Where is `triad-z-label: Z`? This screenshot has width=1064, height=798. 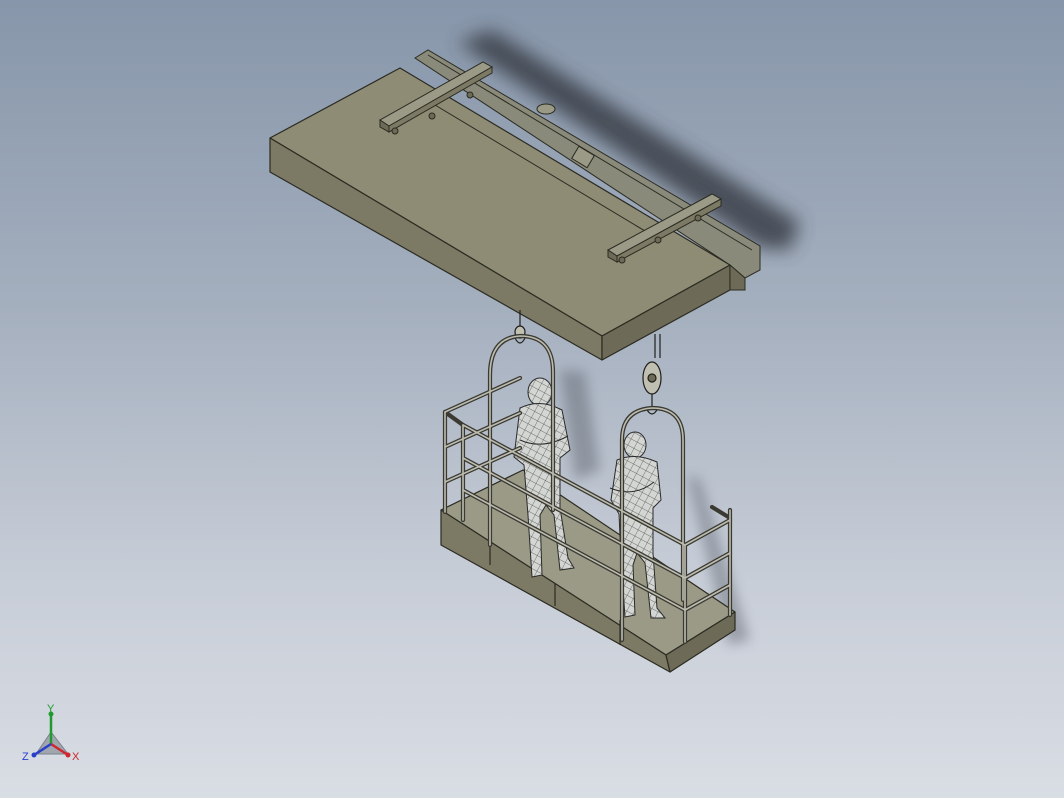
triad-z-label: Z is located at coordinates (25, 757).